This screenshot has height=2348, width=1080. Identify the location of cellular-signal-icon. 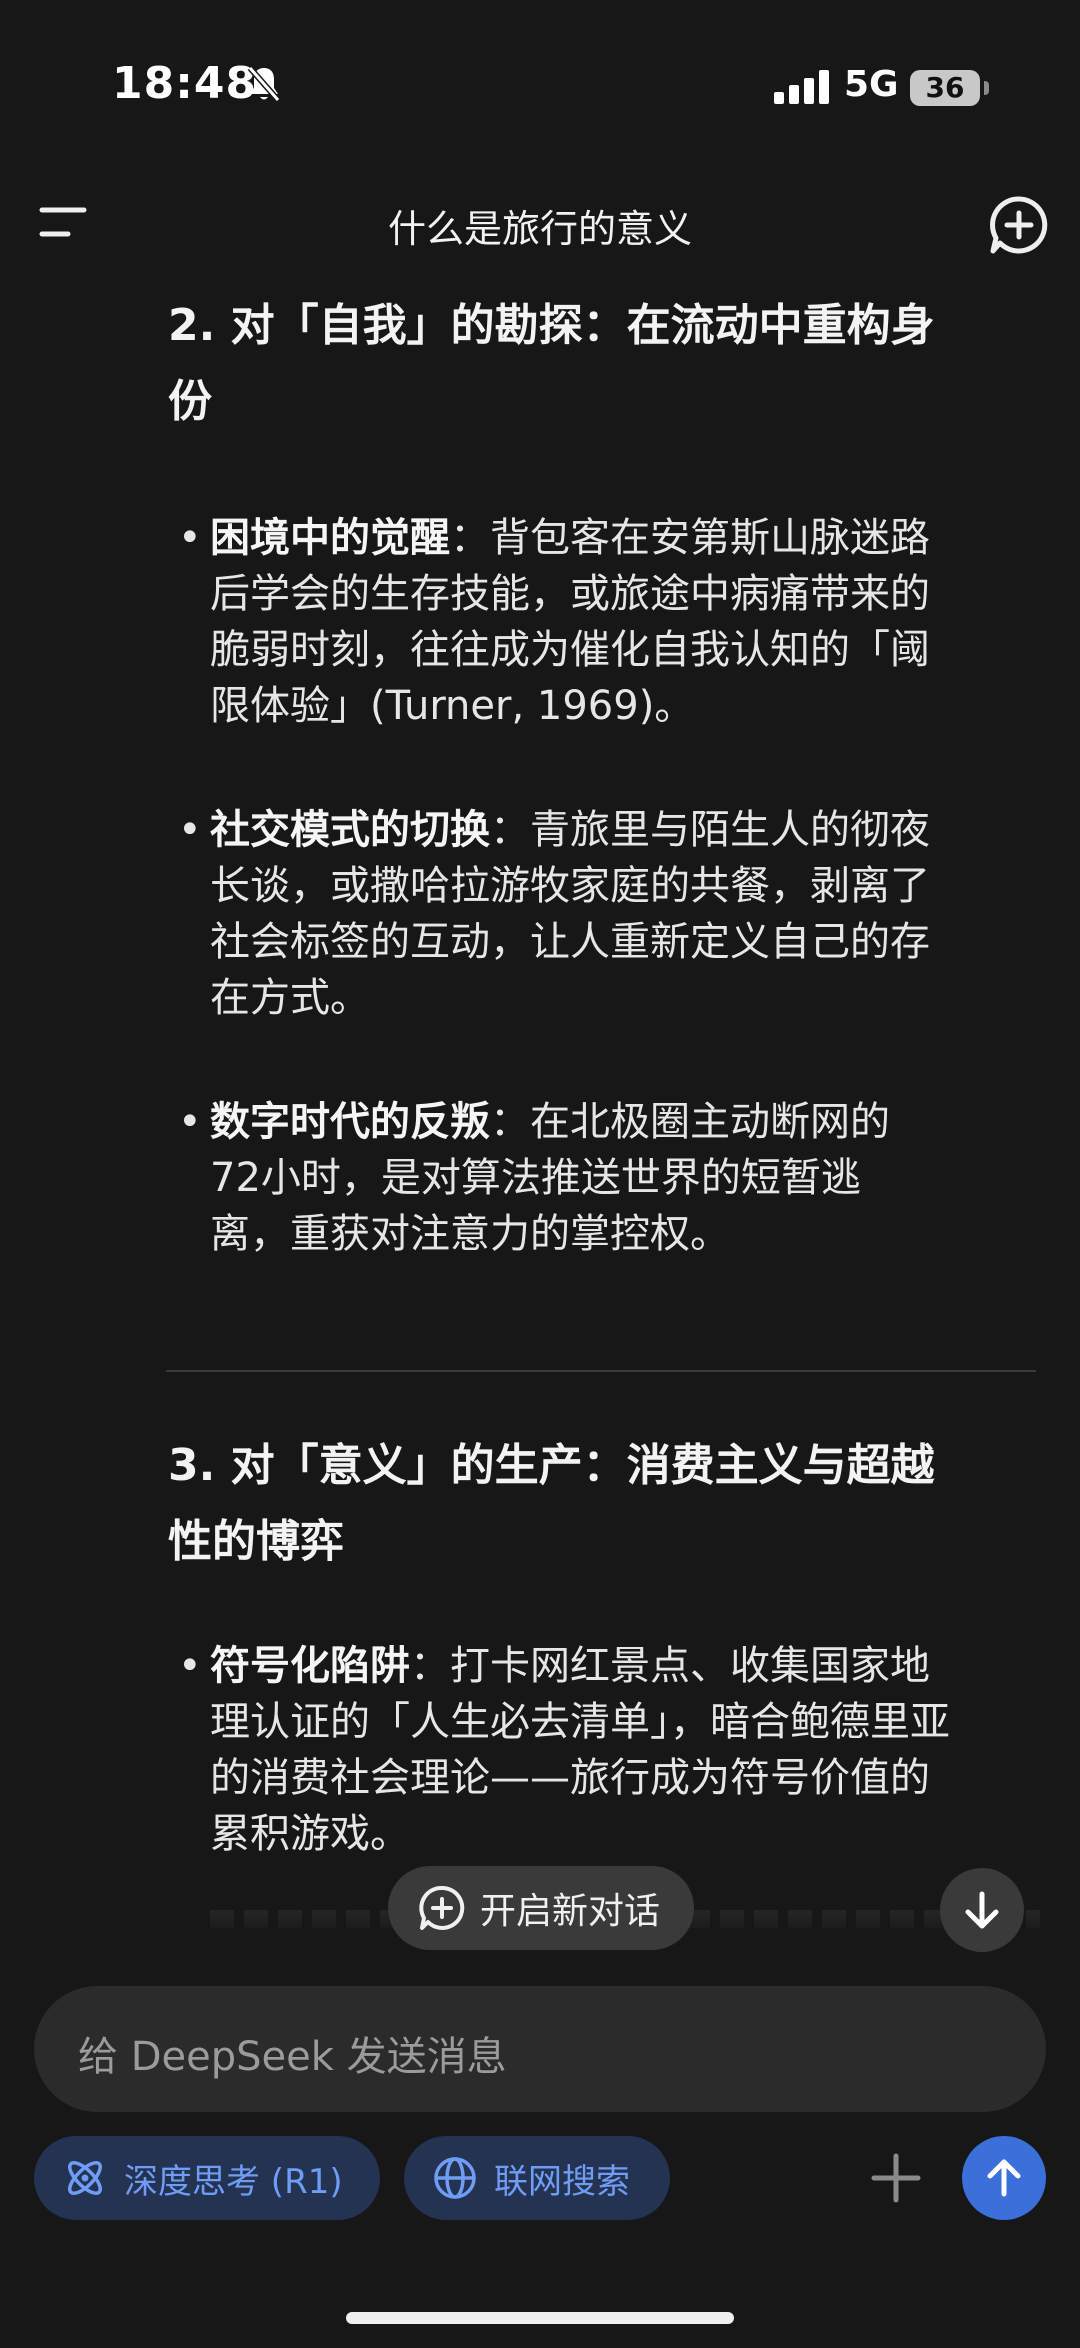
(802, 89).